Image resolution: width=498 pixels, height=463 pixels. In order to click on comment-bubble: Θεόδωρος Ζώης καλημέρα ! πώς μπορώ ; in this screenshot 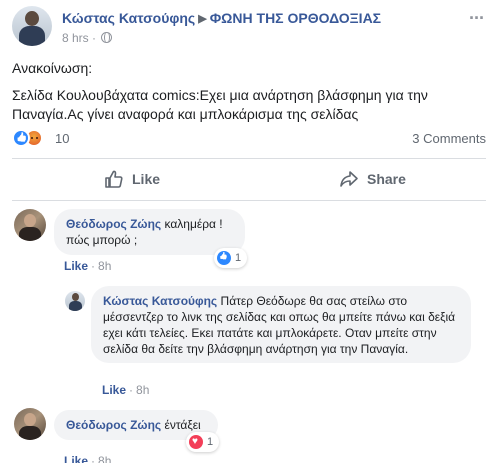, I will do `click(149, 232)`.